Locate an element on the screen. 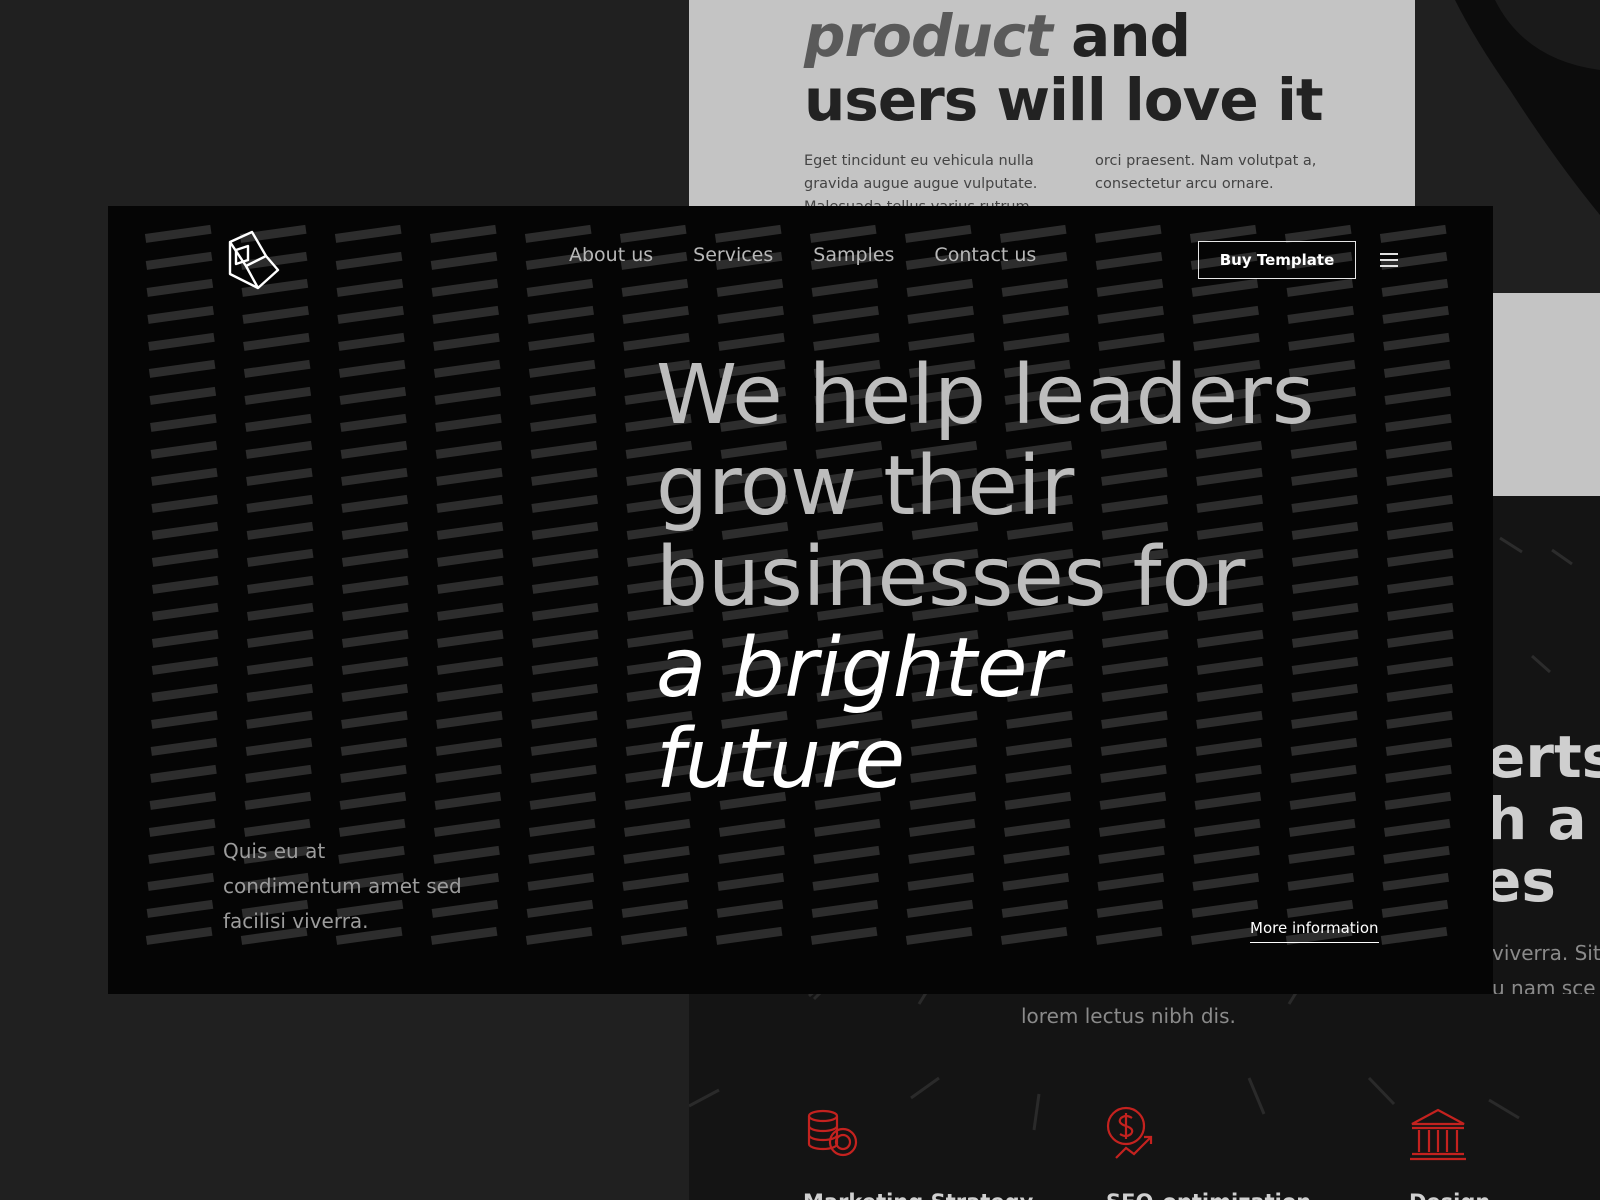 The height and width of the screenshot is (1200, 1600). headline-line-5: future is located at coordinates (781, 759).